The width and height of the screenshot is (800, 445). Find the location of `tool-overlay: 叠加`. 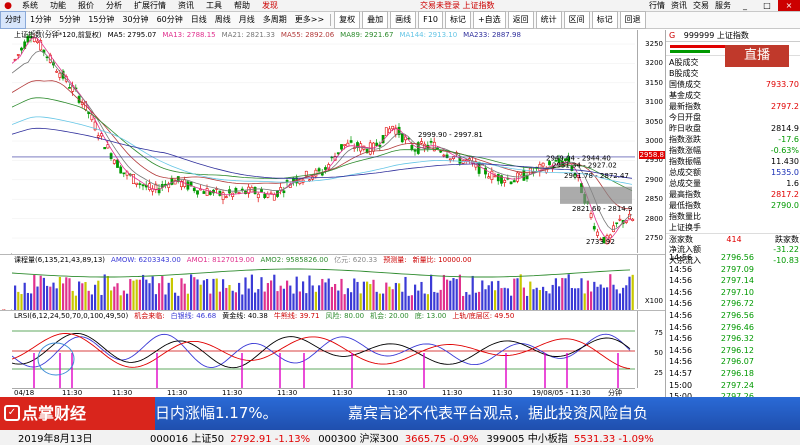

tool-overlay: 叠加 is located at coordinates (375, 20).